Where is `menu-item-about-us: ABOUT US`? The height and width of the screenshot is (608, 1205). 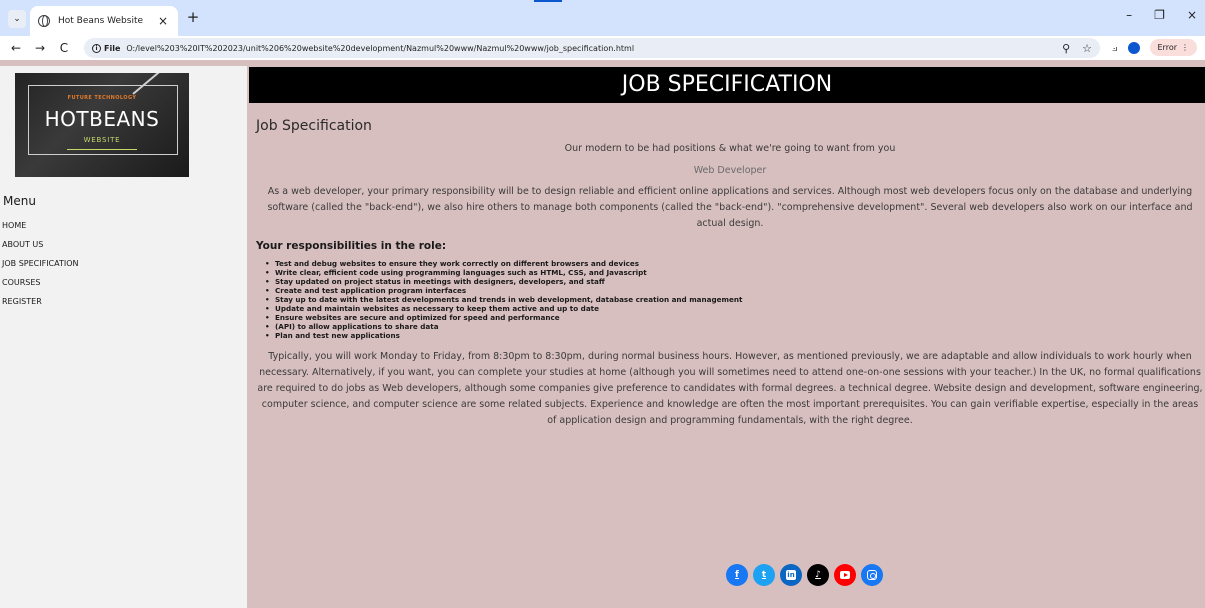 menu-item-about-us: ABOUT US is located at coordinates (39, 245).